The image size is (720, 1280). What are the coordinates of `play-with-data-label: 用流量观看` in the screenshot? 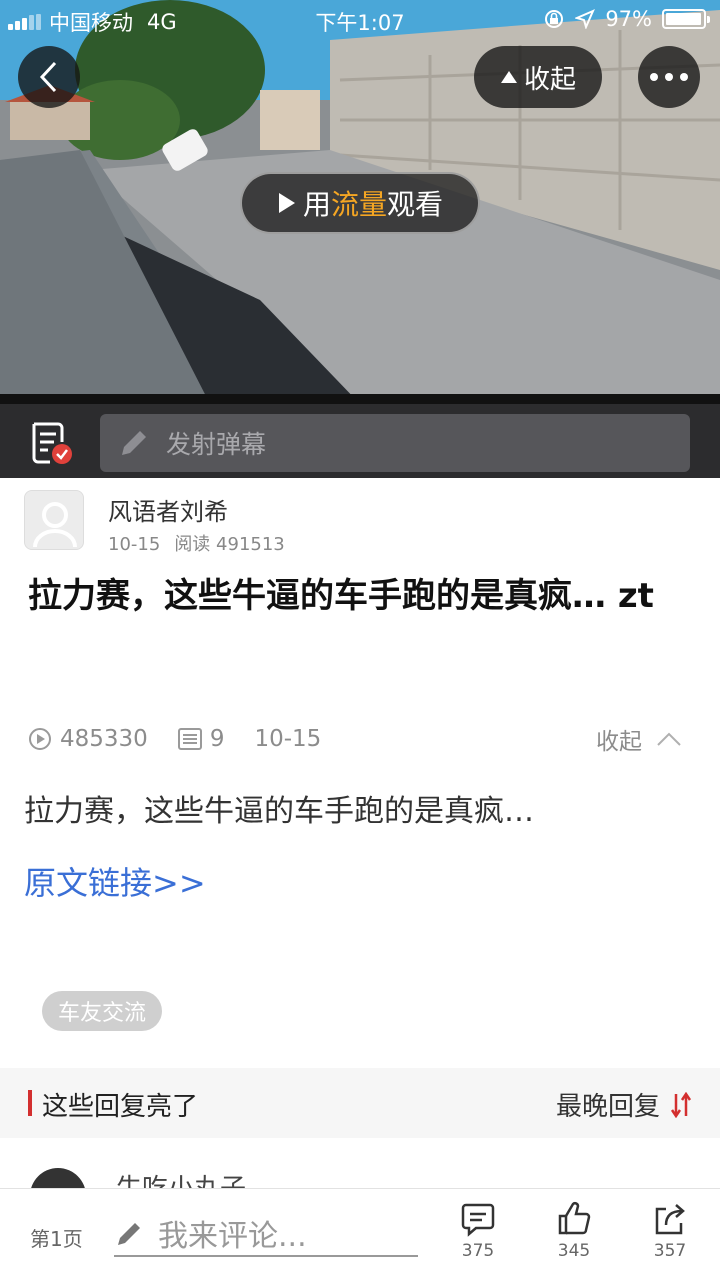 It's located at (373, 203).